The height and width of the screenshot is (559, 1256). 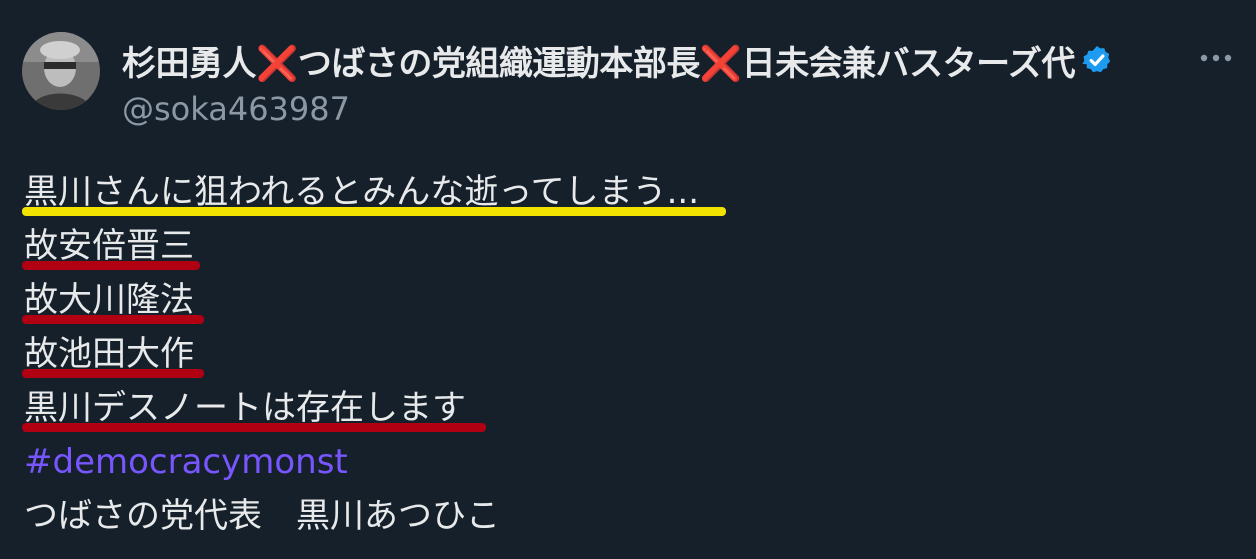 I want to click on post-line: 故池田大作, so click(x=623, y=357).